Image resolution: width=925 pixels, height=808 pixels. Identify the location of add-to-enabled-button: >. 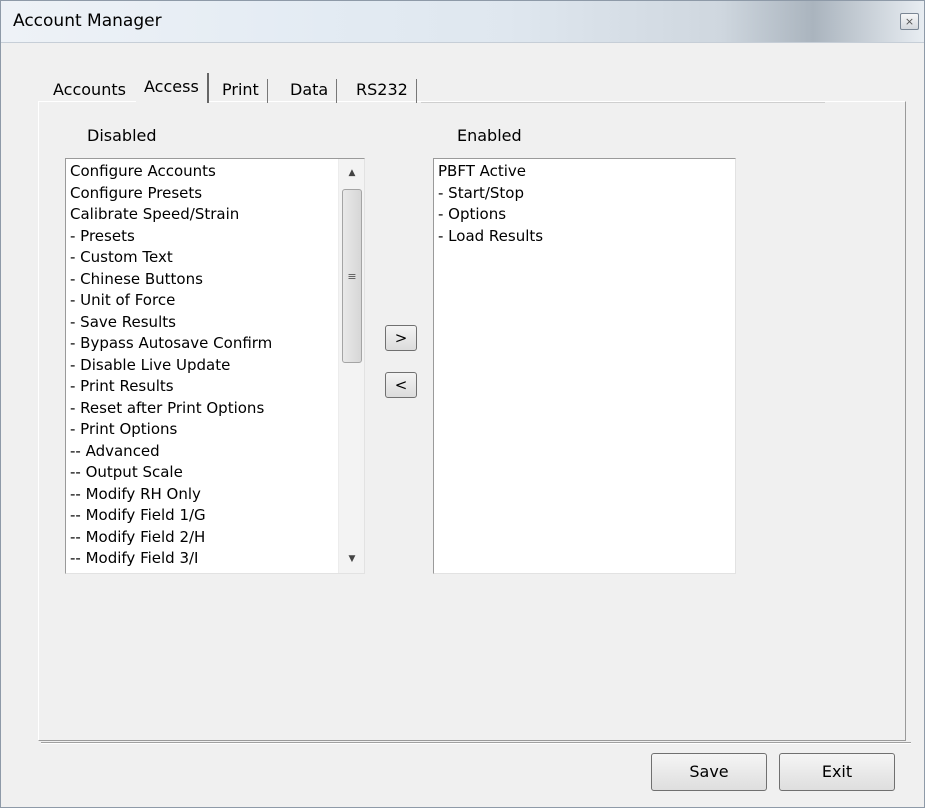
(401, 338).